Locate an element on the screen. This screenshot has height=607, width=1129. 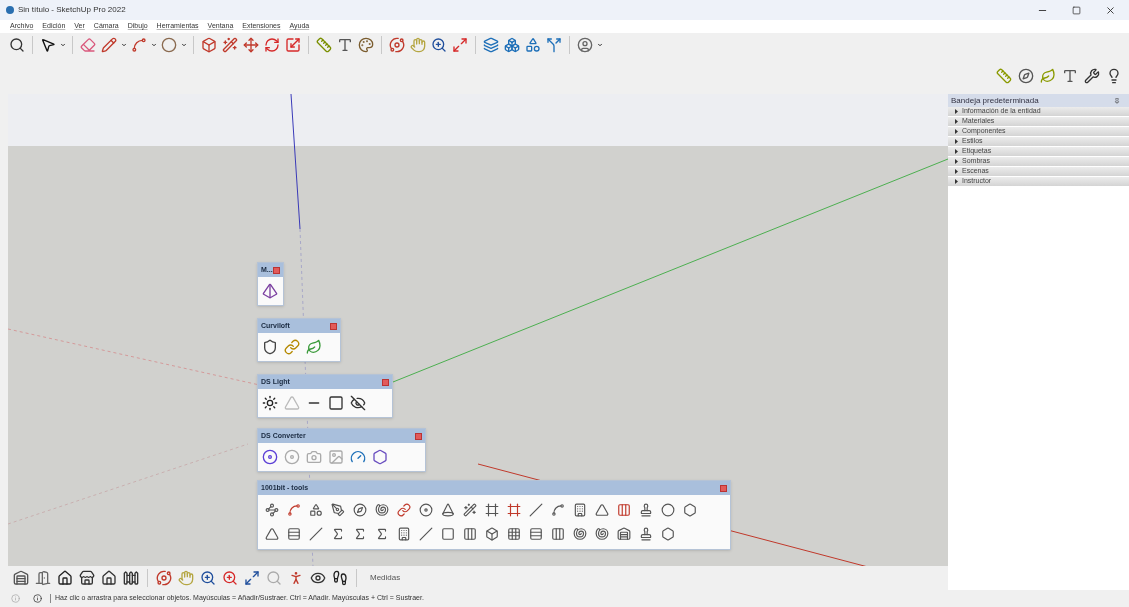
move-icon is located at coordinates (251, 45).